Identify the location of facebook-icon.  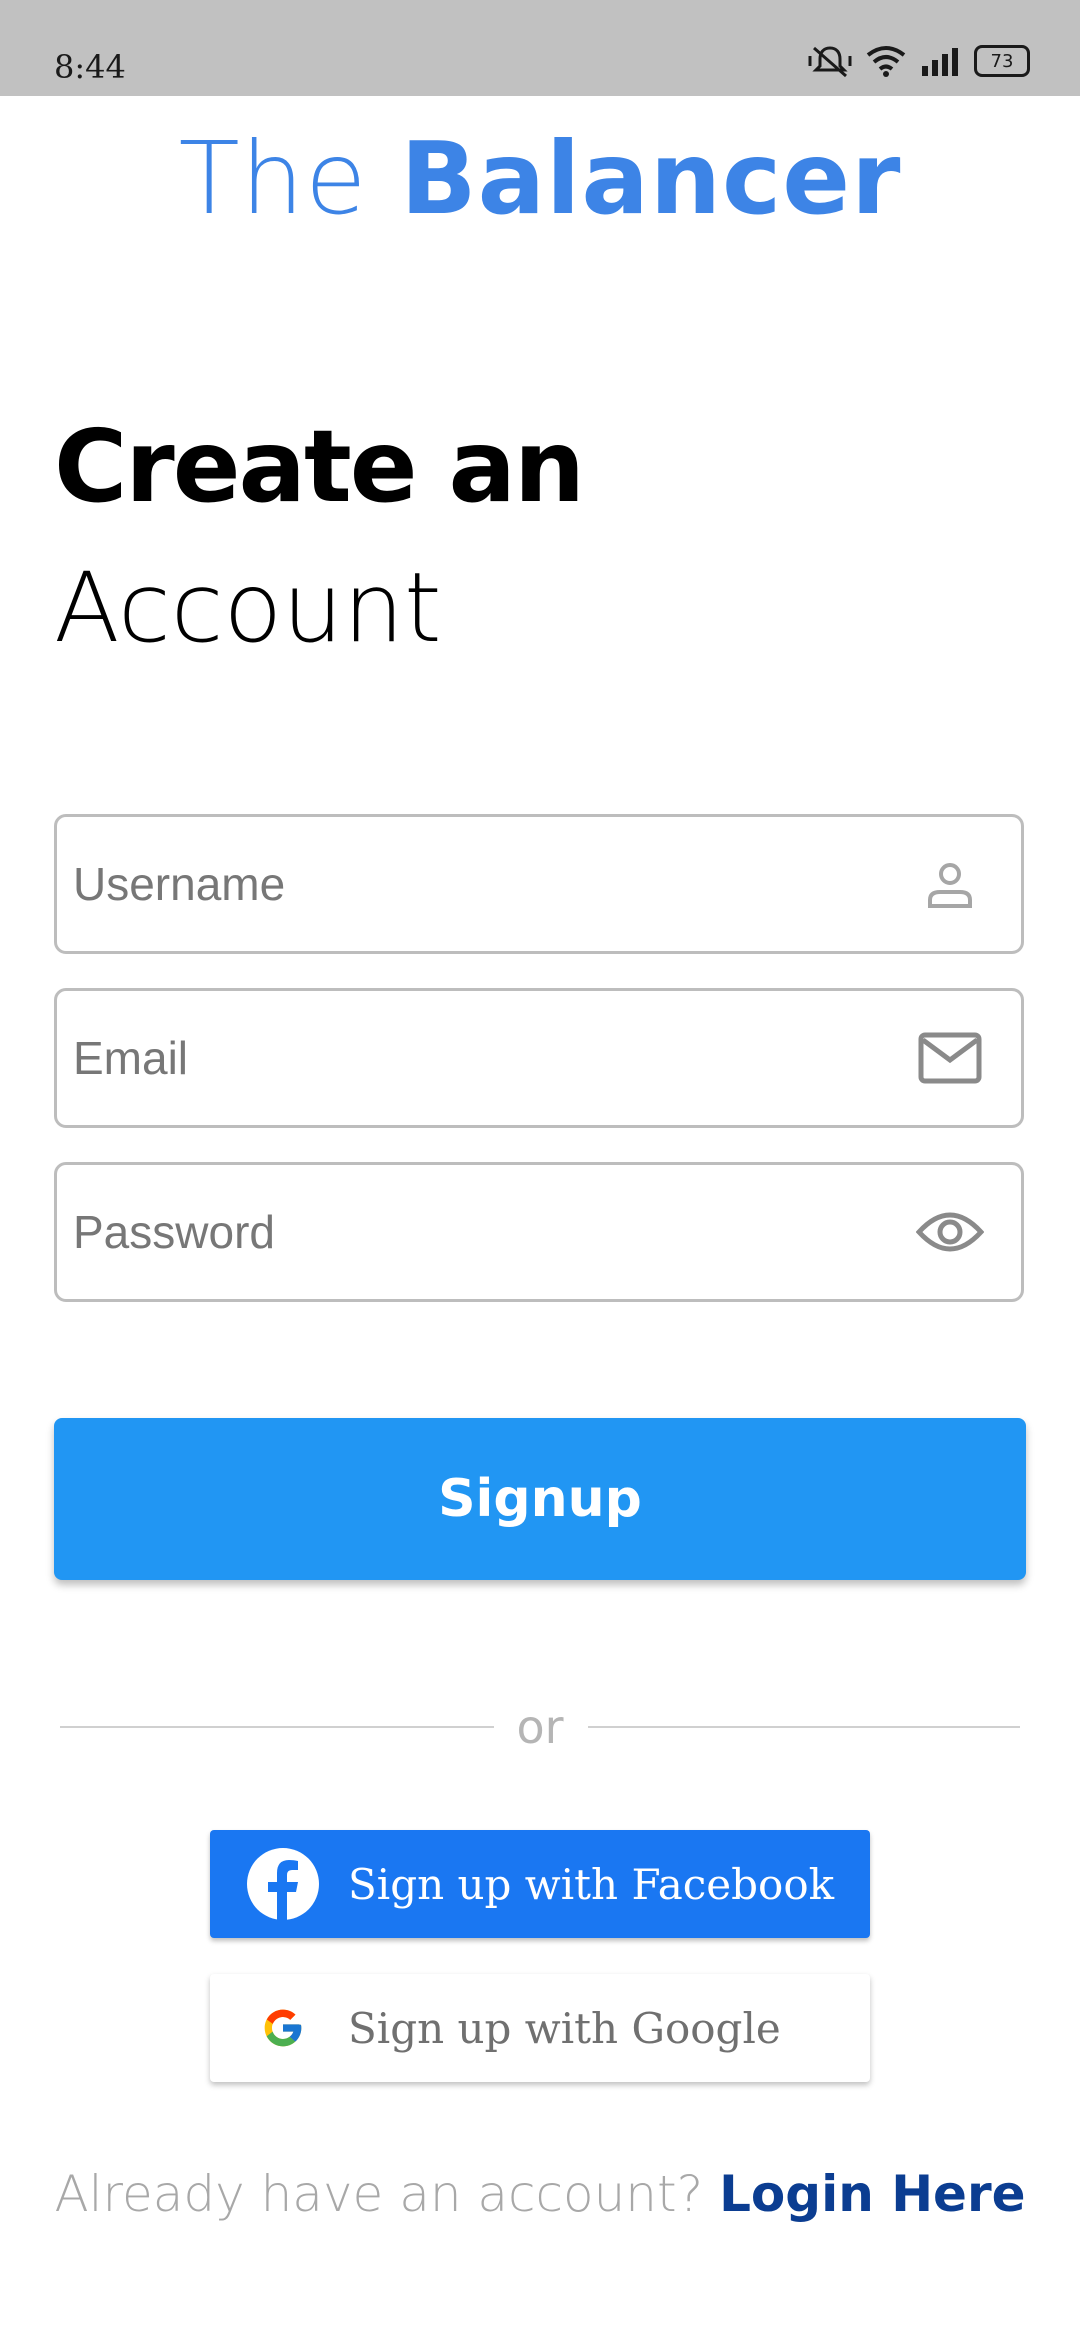
(283, 1884).